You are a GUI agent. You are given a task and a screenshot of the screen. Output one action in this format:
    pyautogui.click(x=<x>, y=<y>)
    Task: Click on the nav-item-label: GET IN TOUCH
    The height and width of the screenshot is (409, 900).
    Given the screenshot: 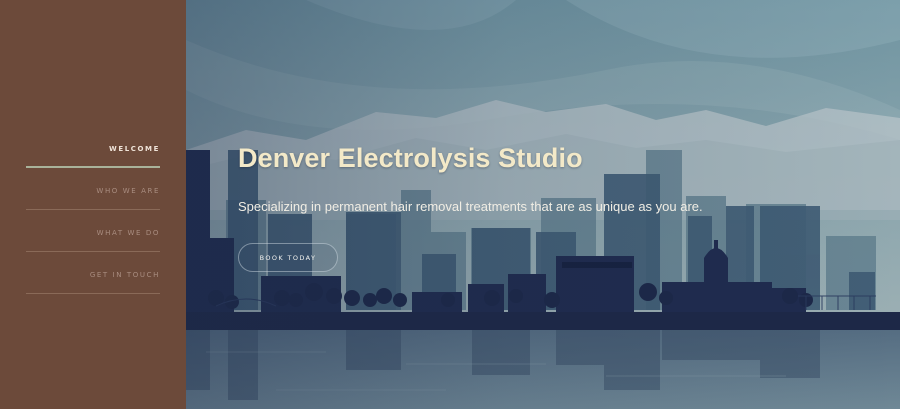 What is the action you would take?
    pyautogui.click(x=124, y=275)
    